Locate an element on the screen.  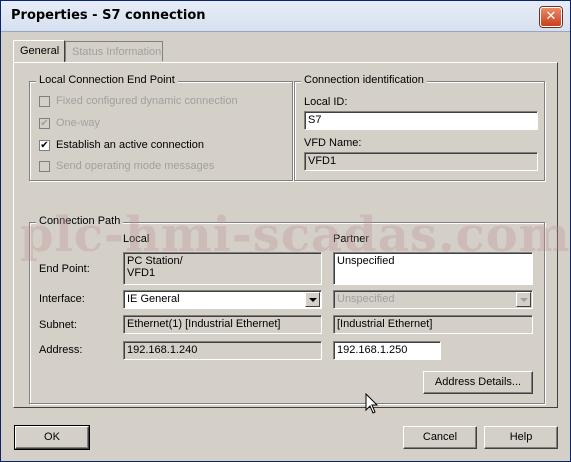
vfd-name-label: VFD Name: is located at coordinates (333, 143).